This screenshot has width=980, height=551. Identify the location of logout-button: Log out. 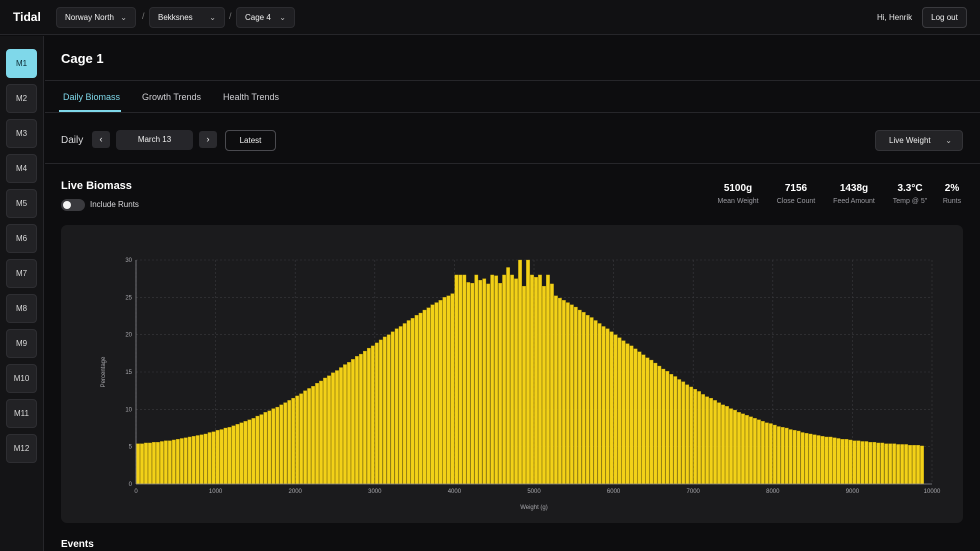
(944, 17).